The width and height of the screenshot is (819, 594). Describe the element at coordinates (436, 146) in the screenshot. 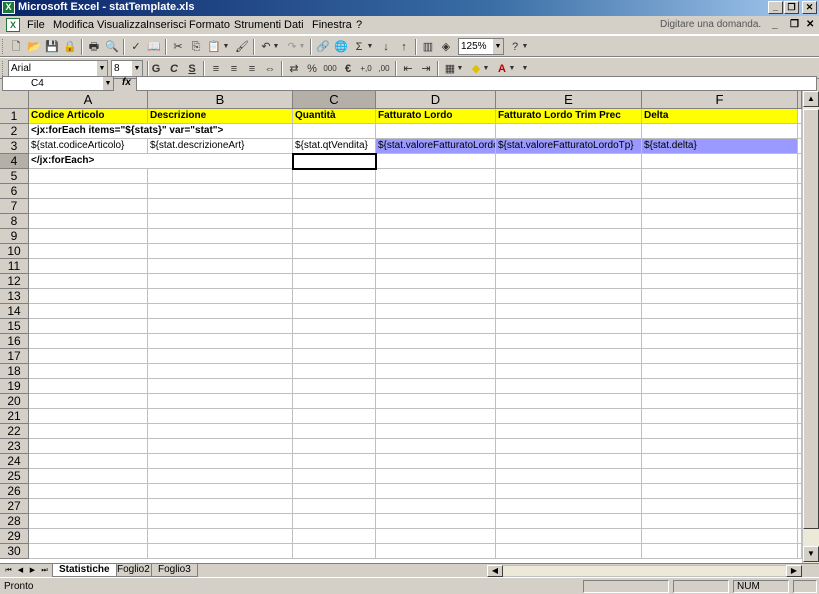

I see `cell-d3: ${stat.valoreFatturatoLordo}` at that location.